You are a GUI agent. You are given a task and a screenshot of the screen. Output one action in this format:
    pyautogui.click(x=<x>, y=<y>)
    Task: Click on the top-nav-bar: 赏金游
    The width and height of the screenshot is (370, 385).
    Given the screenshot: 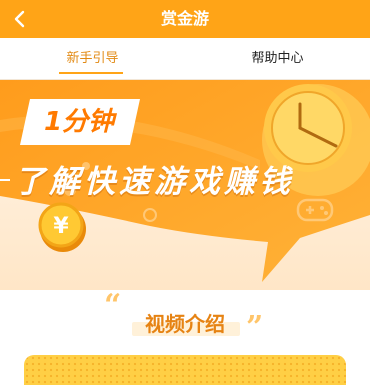 What is the action you would take?
    pyautogui.click(x=185, y=19)
    